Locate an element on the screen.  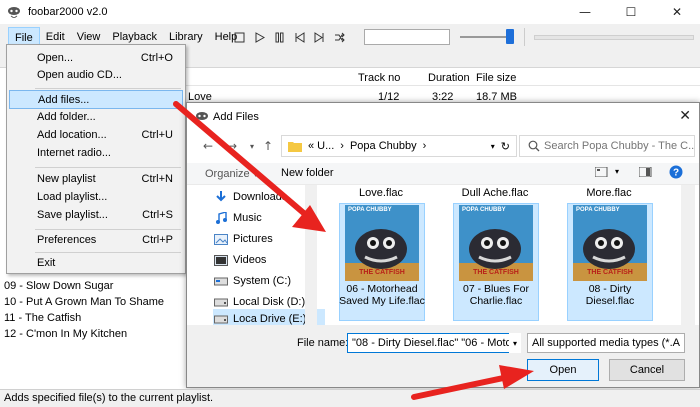
menu-new-playlist: New playlist Ctrl+N is located at coordinates (96, 179).